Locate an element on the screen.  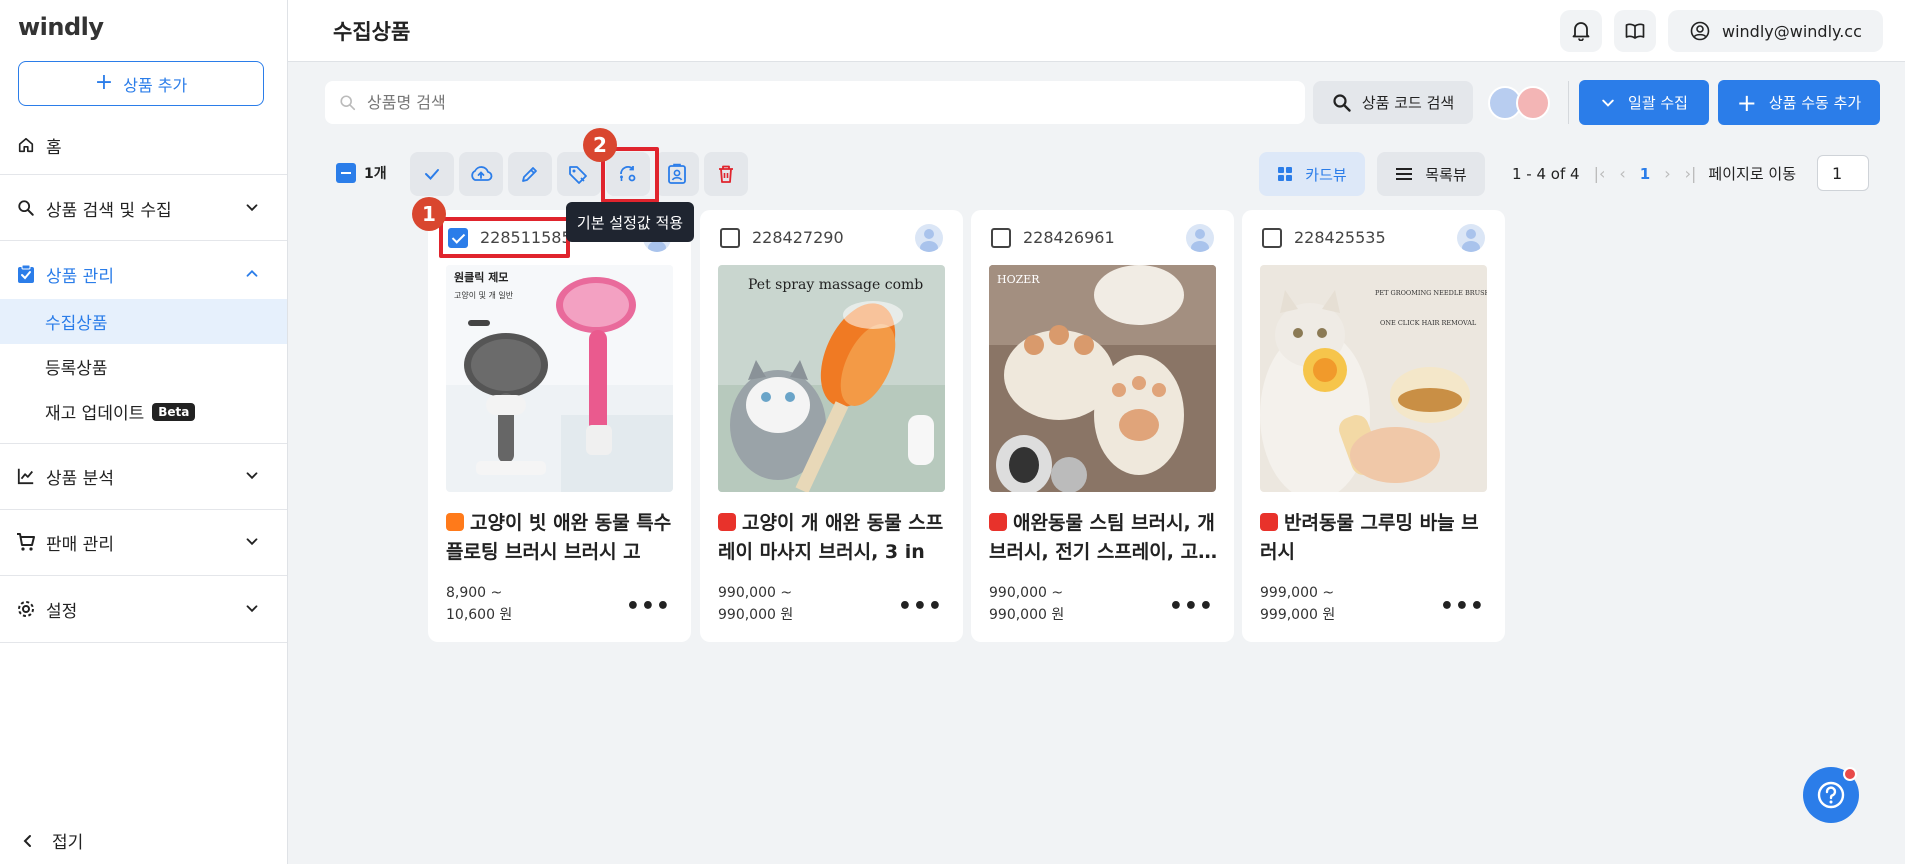
sidebar-item-label: 설정 is located at coordinates (62, 611).